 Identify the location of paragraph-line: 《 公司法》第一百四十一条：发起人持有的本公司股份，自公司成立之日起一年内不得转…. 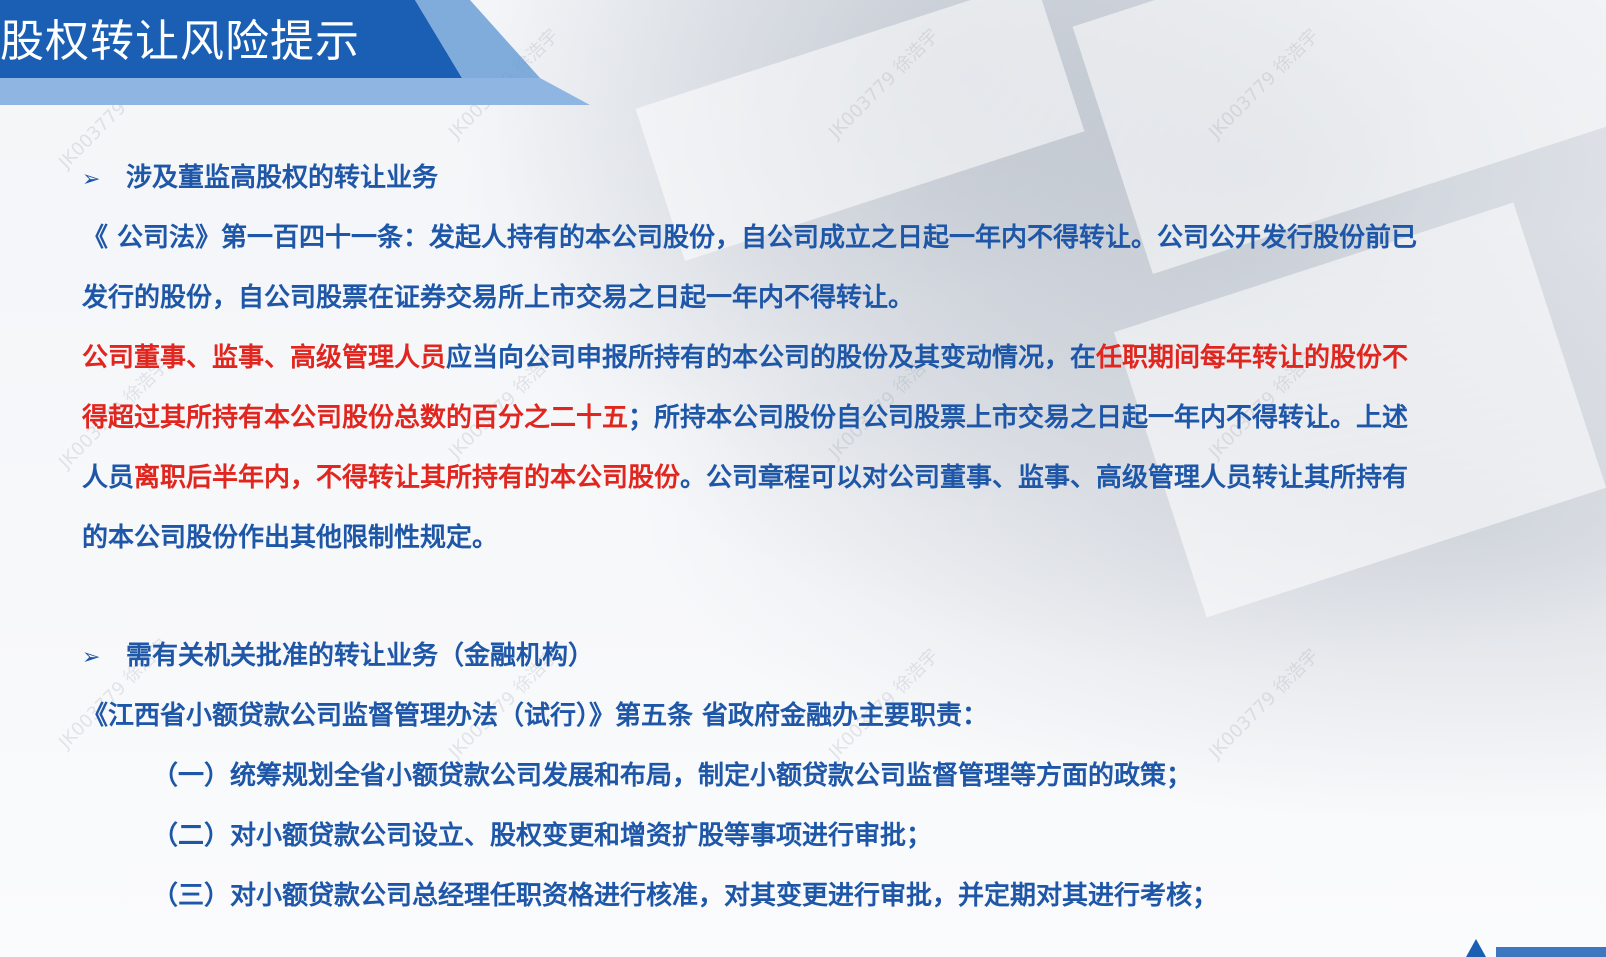
(750, 238).